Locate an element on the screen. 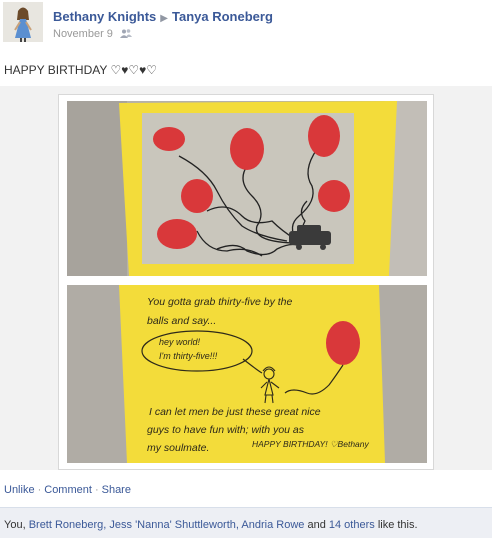 The height and width of the screenshot is (538, 492). share-arrow-icon: ▶ is located at coordinates (164, 18).